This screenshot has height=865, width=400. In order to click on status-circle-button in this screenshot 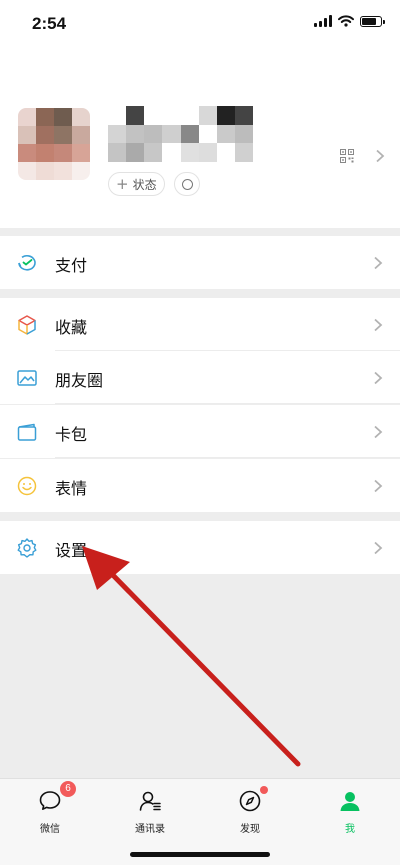, I will do `click(187, 184)`.